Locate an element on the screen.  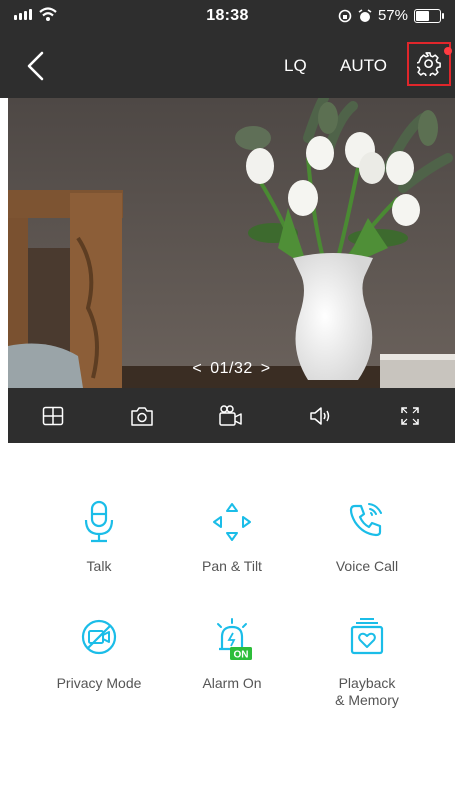
status-bar: 18:38 57% is located at coordinates (227, 17).